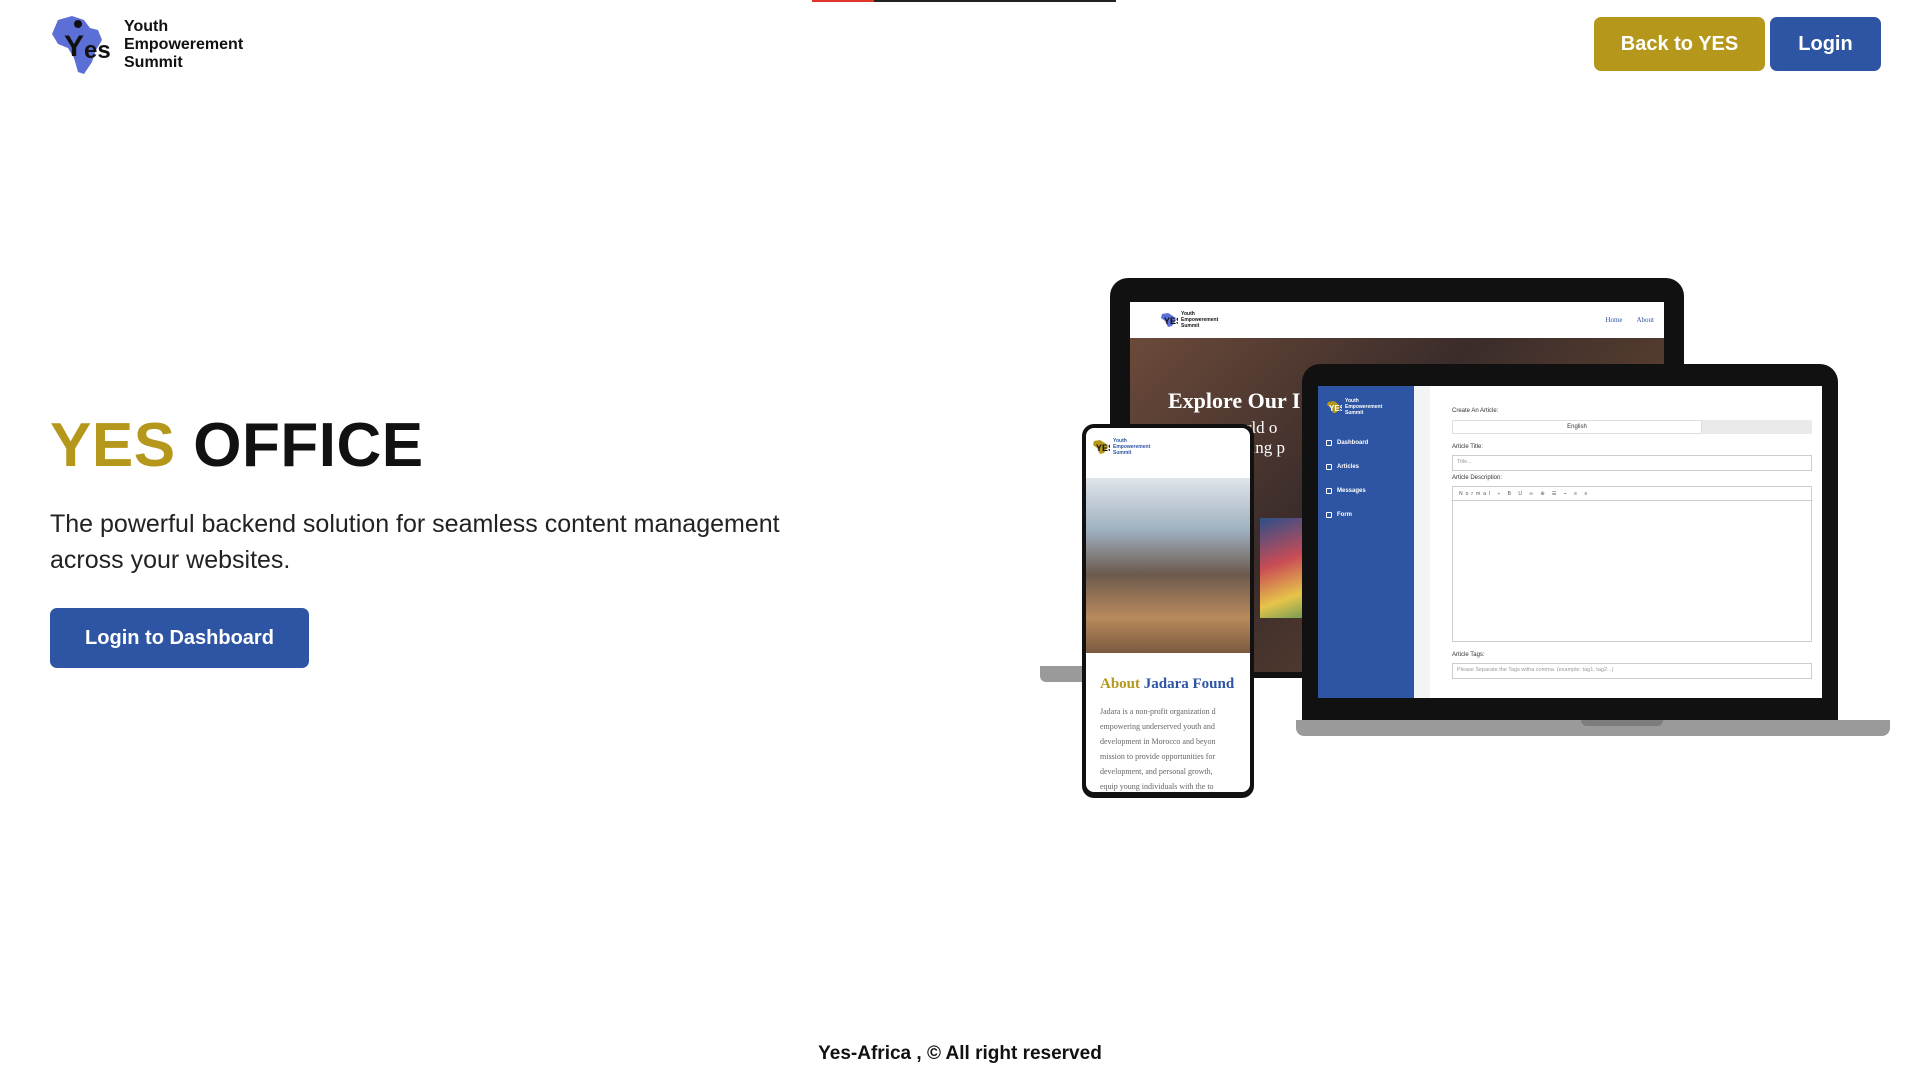 This screenshot has height=1080, width=1920. What do you see at coordinates (1354, 413) in the screenshot?
I see `dashboard-logo-line: Summit` at bounding box center [1354, 413].